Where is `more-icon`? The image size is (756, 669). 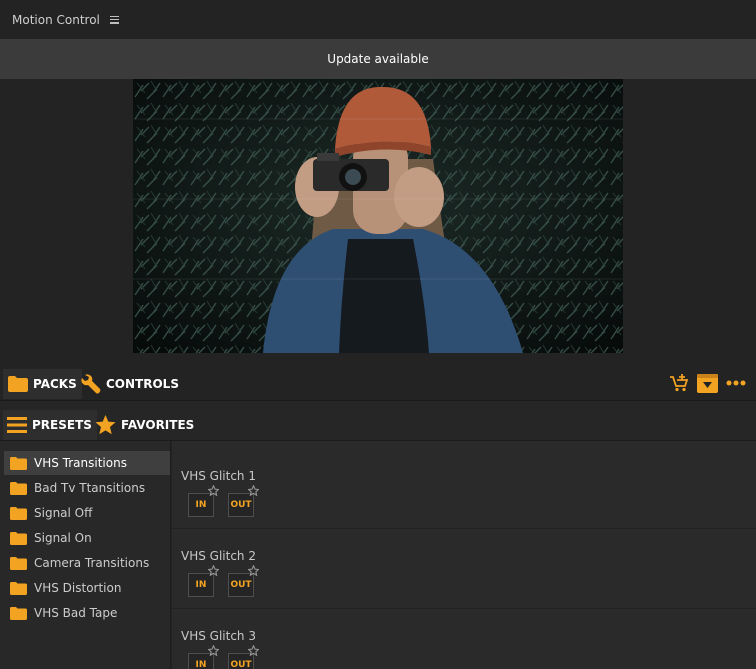
more-icon is located at coordinates (736, 383).